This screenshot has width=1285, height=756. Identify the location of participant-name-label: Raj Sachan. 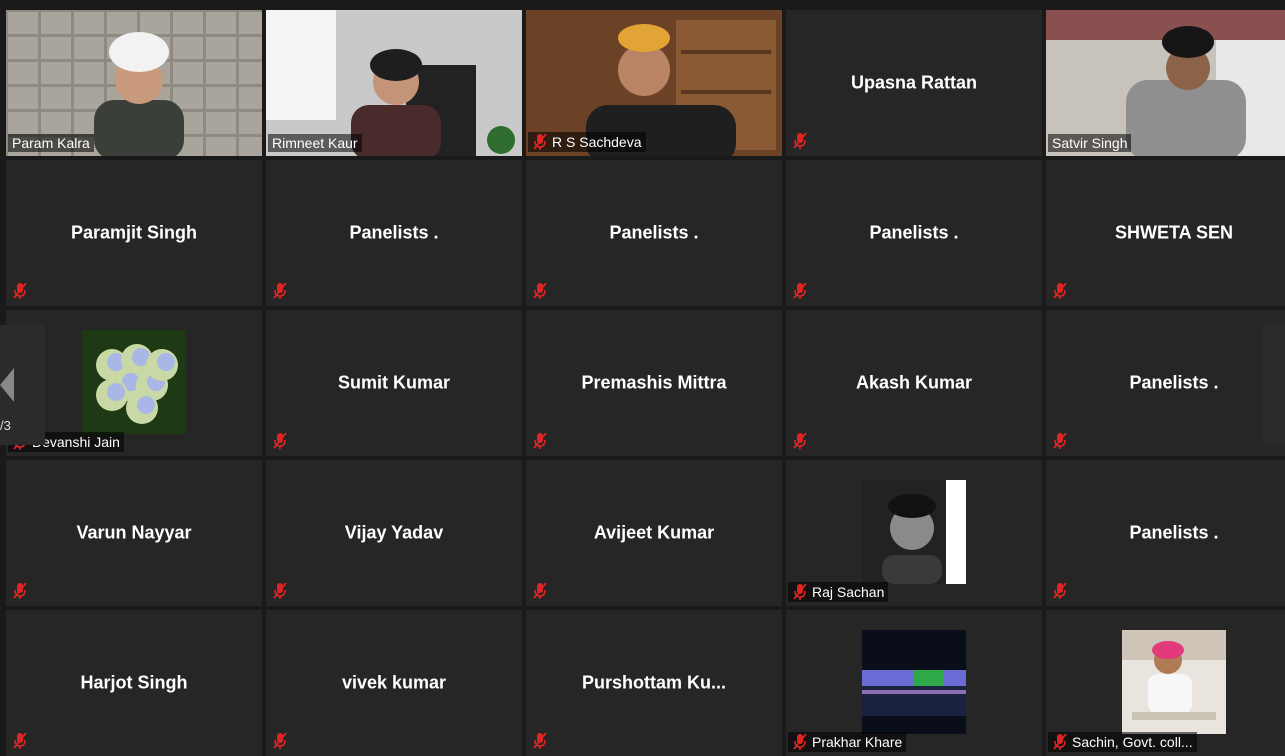
(838, 592).